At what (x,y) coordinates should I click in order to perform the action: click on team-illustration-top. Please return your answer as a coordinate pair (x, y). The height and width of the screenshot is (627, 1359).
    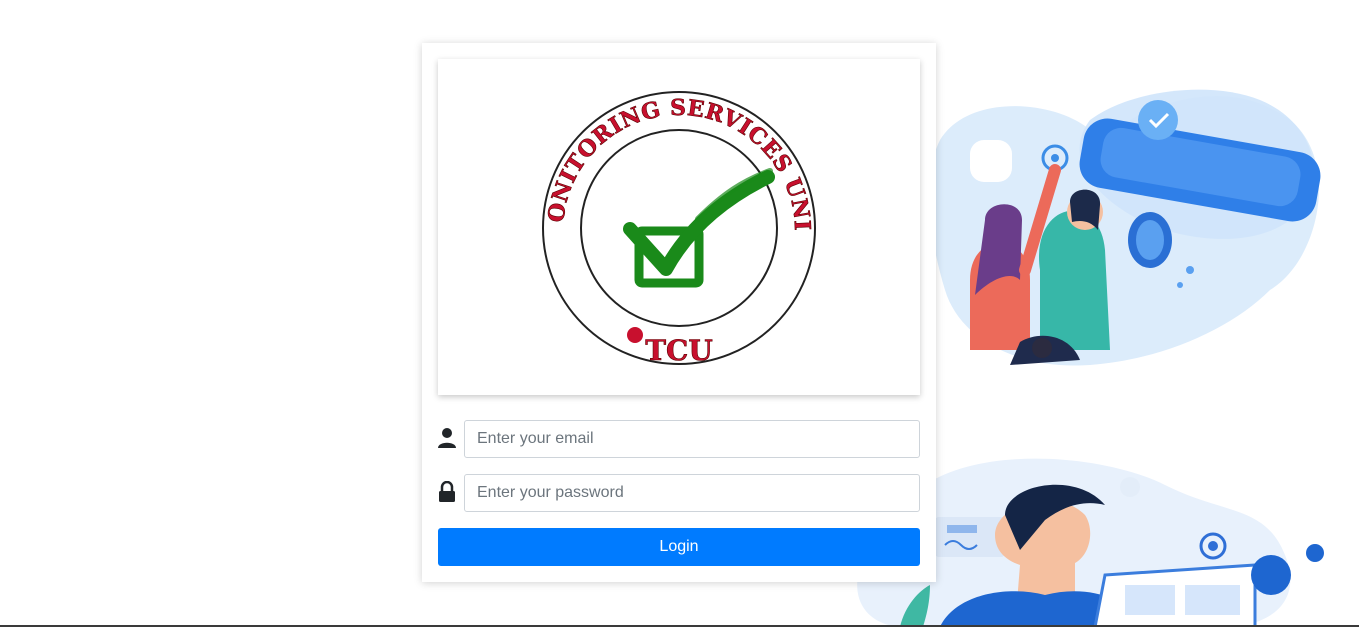
    Looking at the image, I should click on (1125, 227).